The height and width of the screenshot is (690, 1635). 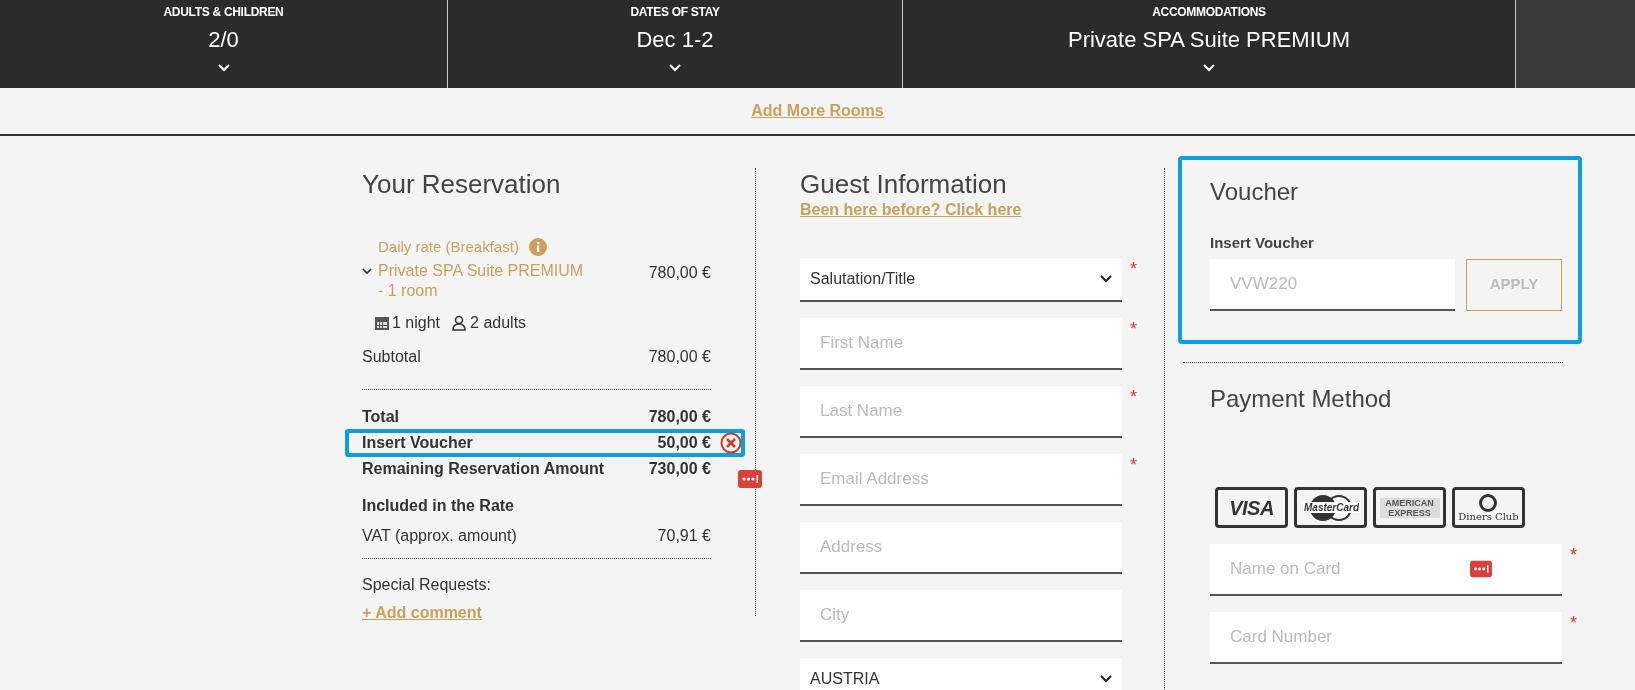 I want to click on total-label: Remaining Reservation Amount, so click(x=483, y=468).